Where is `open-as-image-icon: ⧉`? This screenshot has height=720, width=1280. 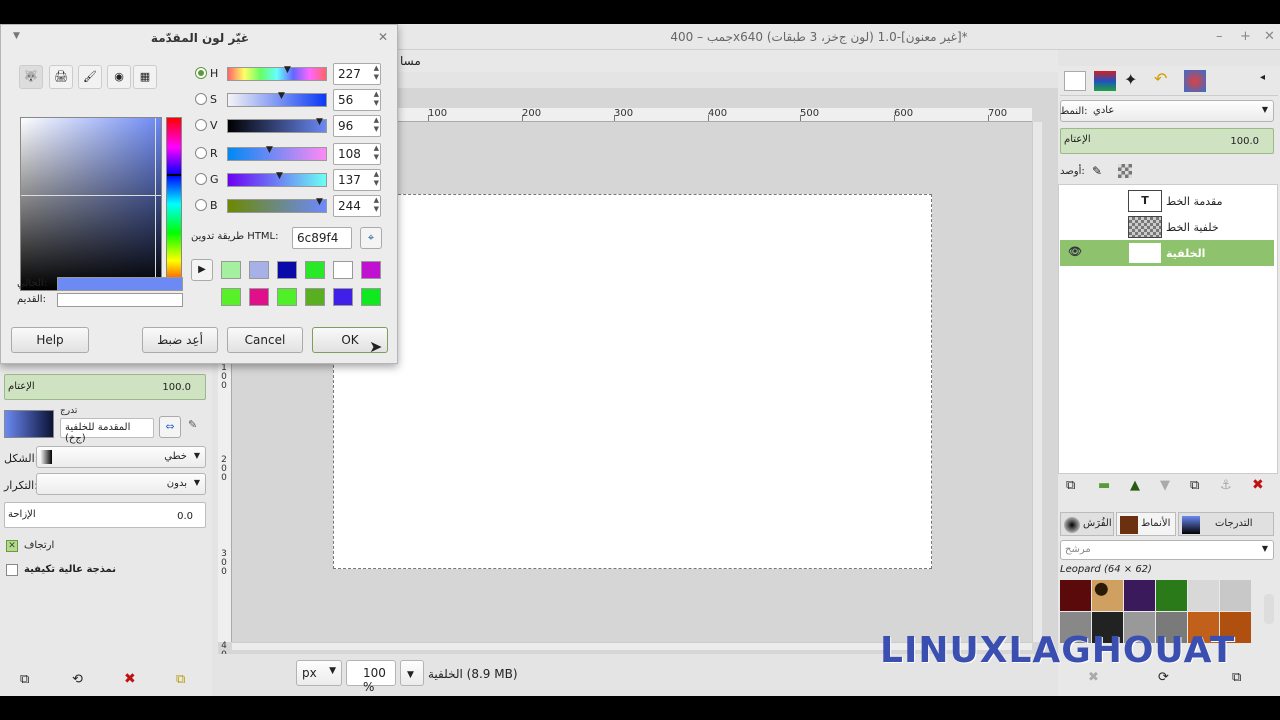
open-as-image-icon: ⧉ is located at coordinates (1236, 677).